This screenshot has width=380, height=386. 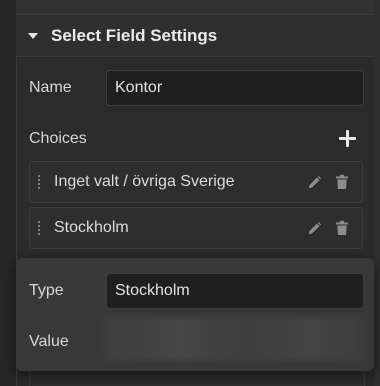 What do you see at coordinates (134, 35) in the screenshot?
I see `section-title: Select Field Settings` at bounding box center [134, 35].